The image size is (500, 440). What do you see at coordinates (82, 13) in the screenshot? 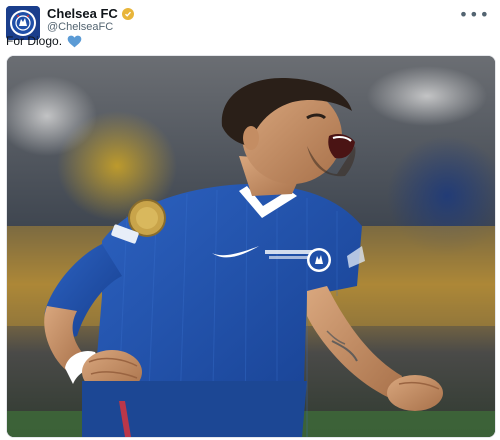
I see `display-name: Chelsea FC` at bounding box center [82, 13].